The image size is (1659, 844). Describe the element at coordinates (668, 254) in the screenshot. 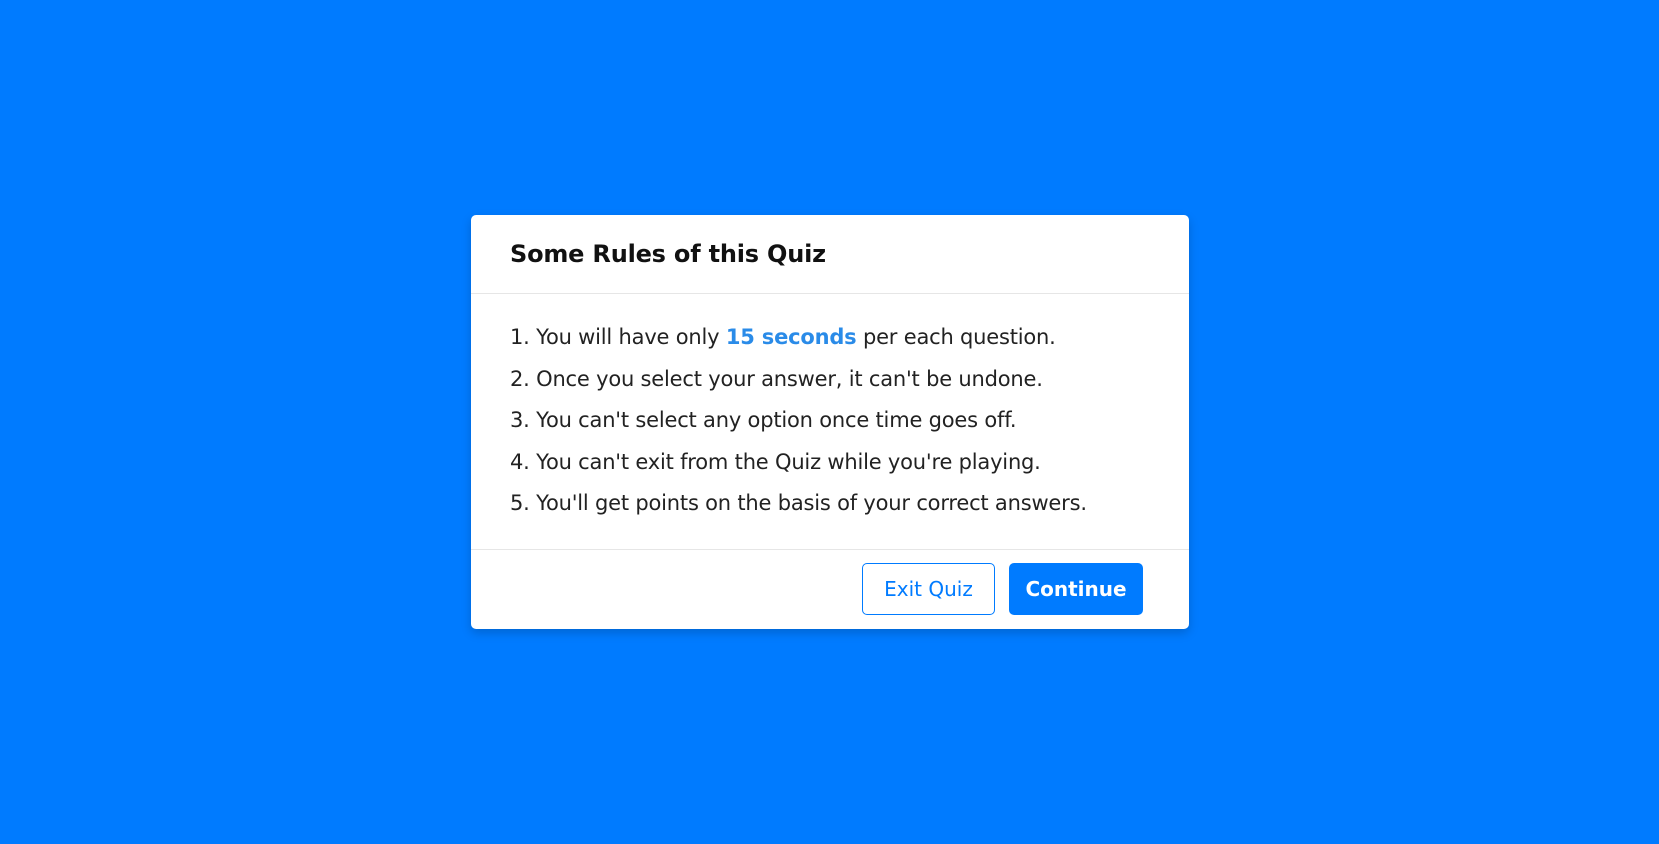

I see `dialog-title: Some Rules of this Quiz` at that location.